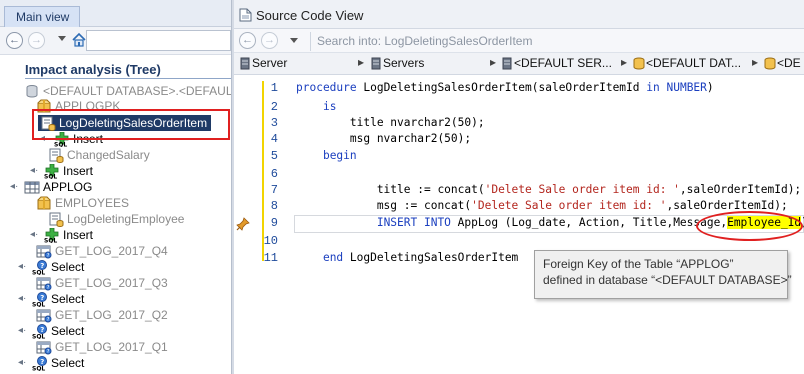 This screenshot has height=374, width=804. What do you see at coordinates (782, 63) in the screenshot?
I see `breadcrumb-item-database: <DE` at bounding box center [782, 63].